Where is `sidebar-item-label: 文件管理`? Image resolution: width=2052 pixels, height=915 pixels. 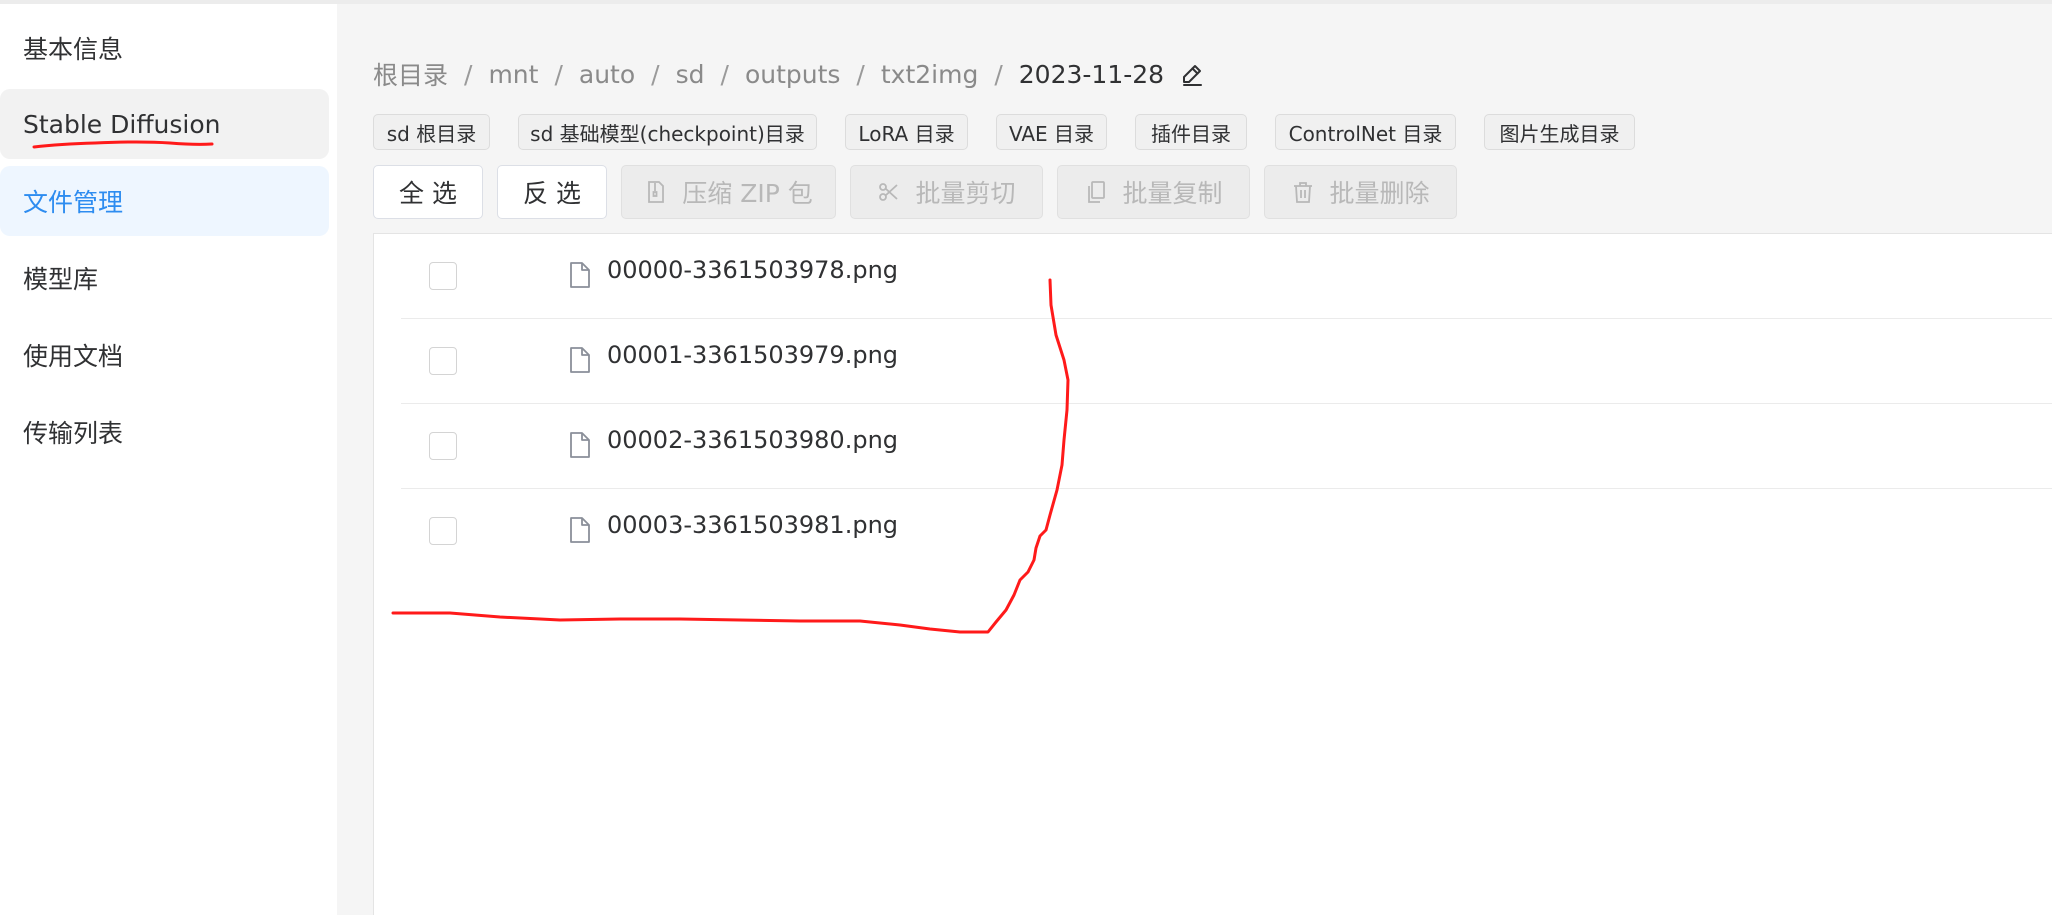
sidebar-item-label: 文件管理 is located at coordinates (73, 202).